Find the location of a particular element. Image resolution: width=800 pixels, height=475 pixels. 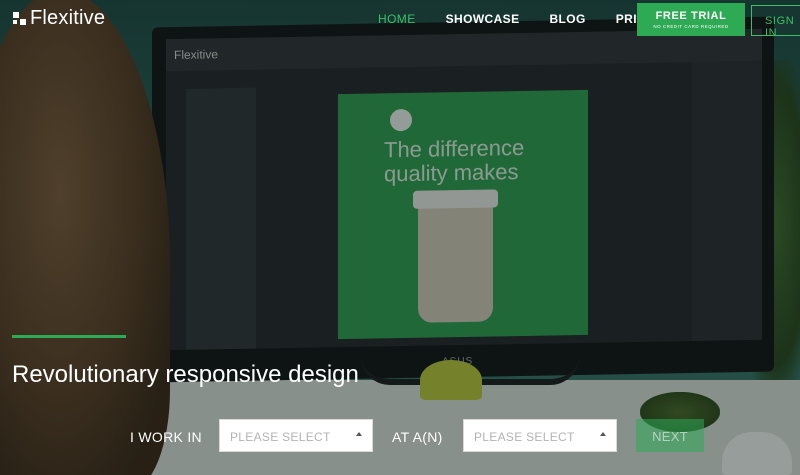

hero-title: Revolutionary responsive design is located at coordinates (185, 374).